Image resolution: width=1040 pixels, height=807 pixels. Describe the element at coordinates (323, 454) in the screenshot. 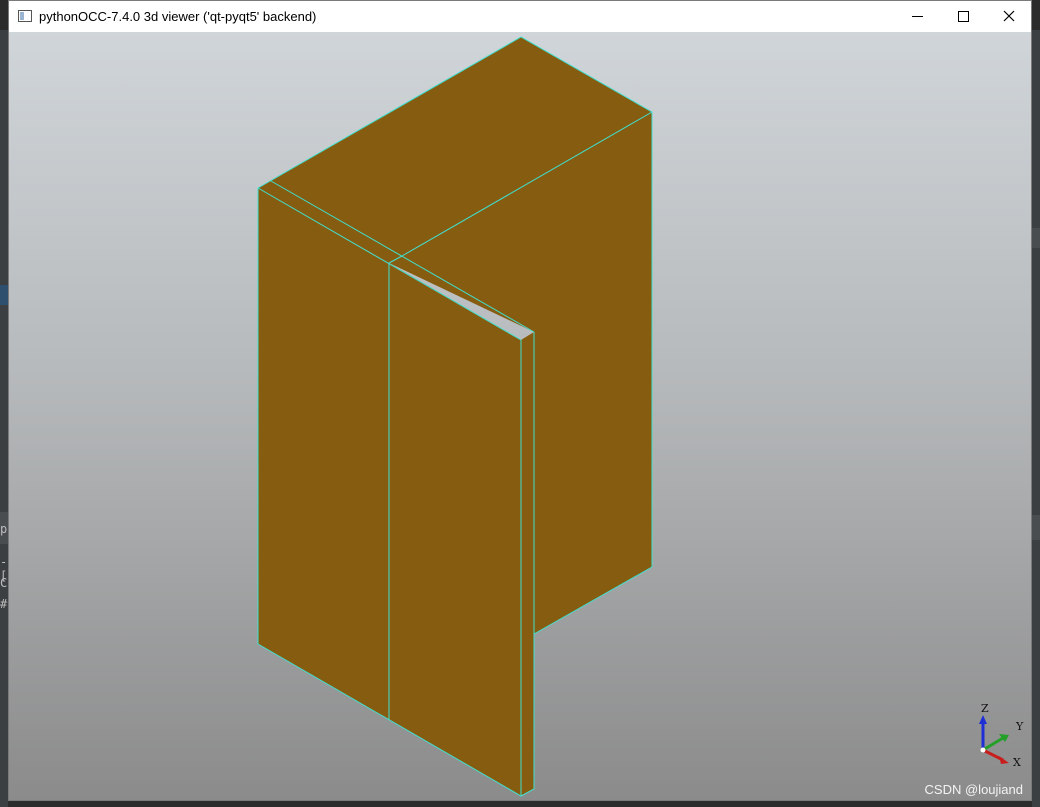

I see `face-front-left` at that location.